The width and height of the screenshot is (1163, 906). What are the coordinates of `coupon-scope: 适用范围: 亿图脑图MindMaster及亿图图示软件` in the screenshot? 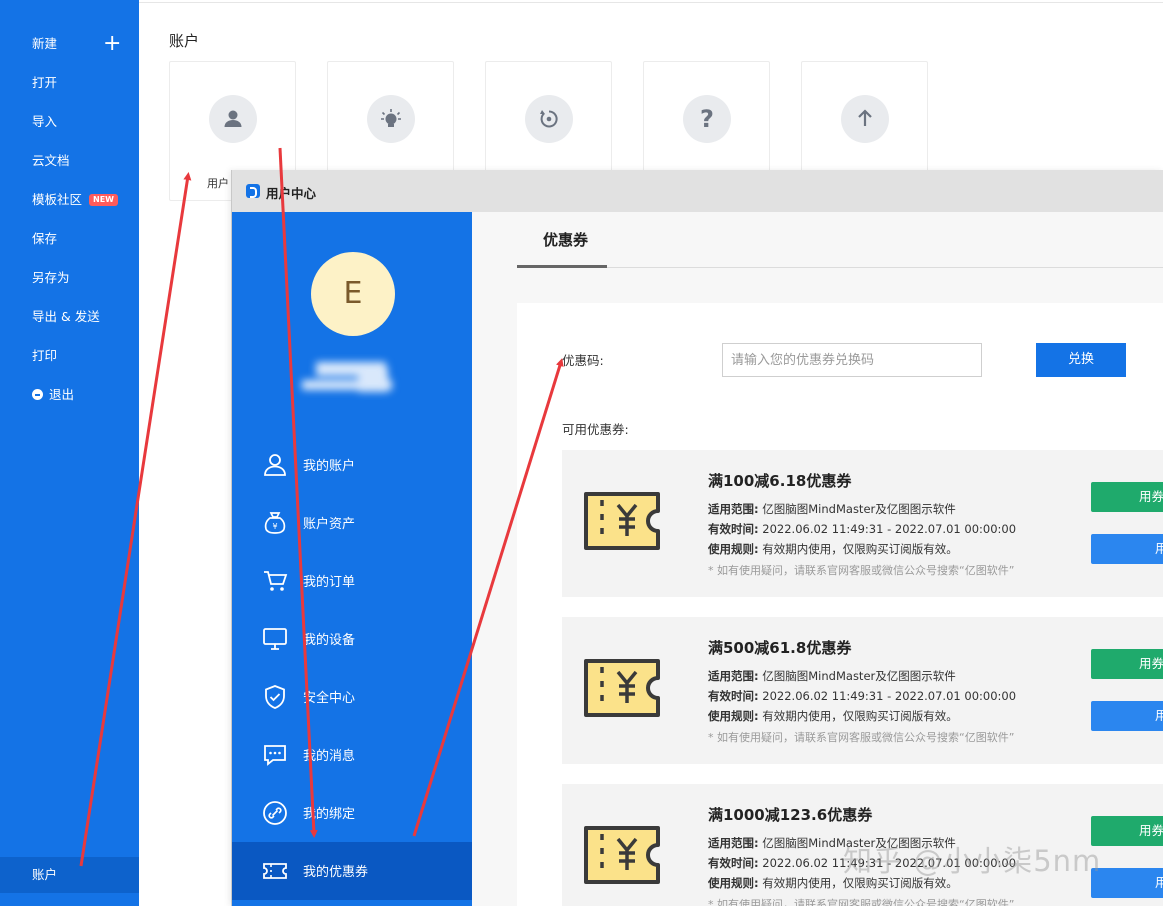 It's located at (832, 676).